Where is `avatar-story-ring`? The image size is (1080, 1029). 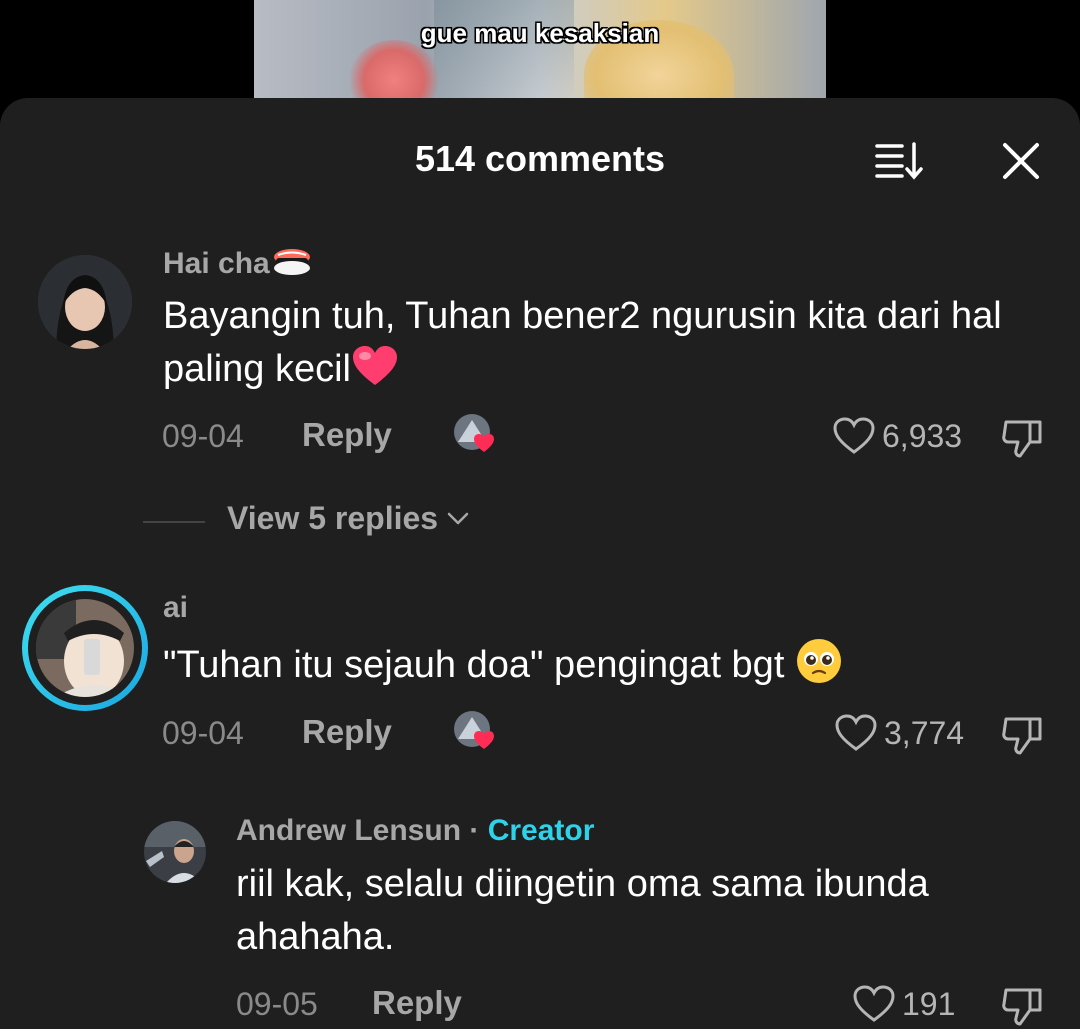
avatar-story-ring is located at coordinates (85, 648).